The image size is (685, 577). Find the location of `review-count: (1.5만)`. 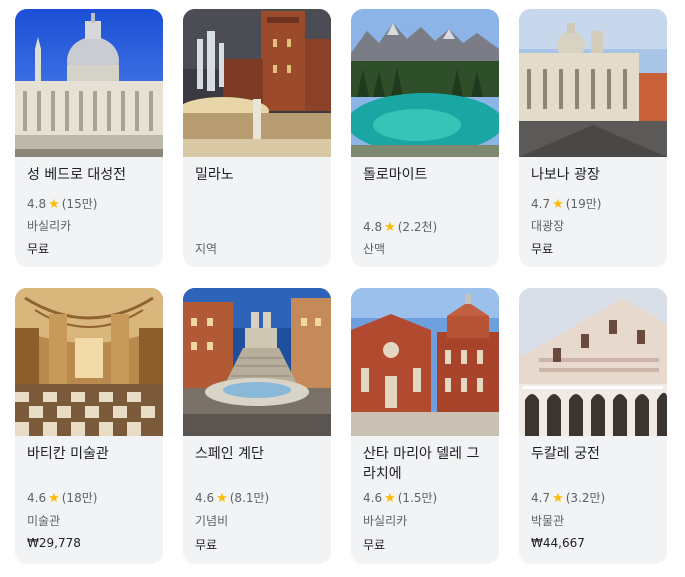

review-count: (1.5만) is located at coordinates (417, 498).